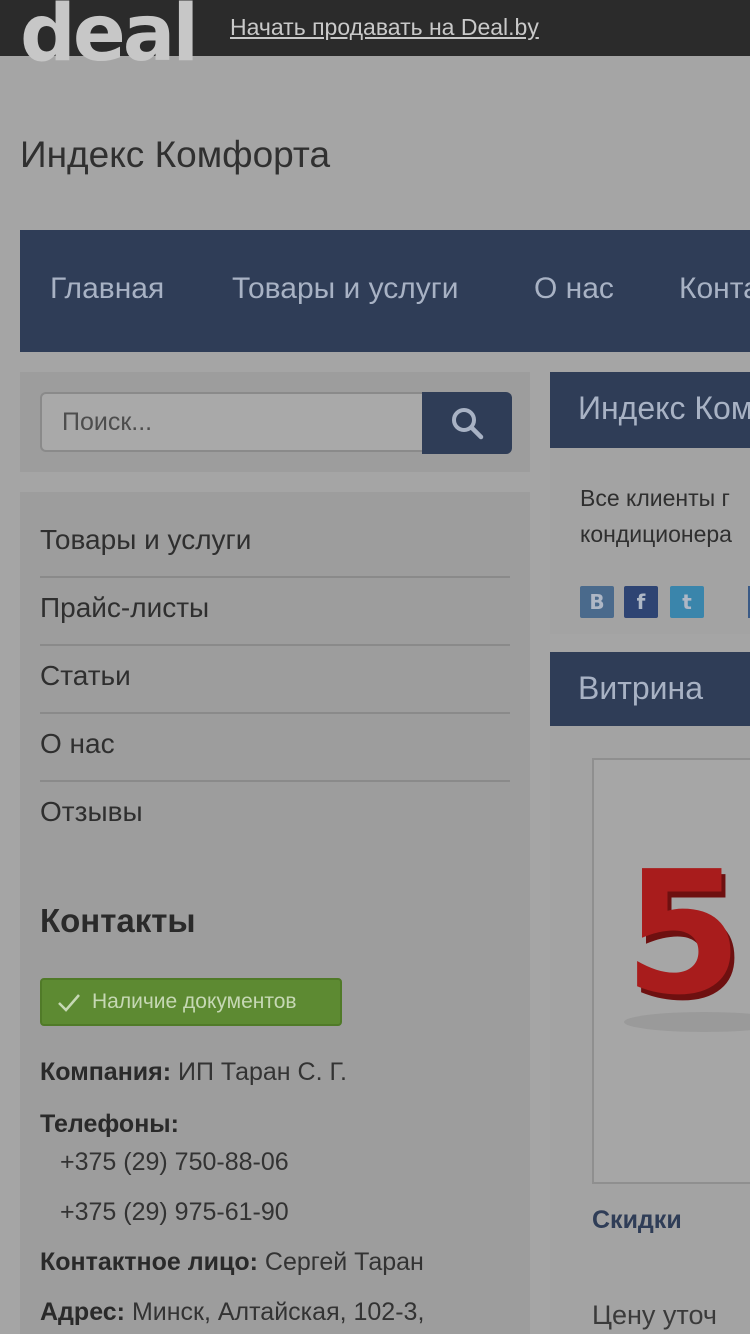 The height and width of the screenshot is (1334, 750). Describe the element at coordinates (714, 289) in the screenshot. I see `nav-item-contacts: Конта` at that location.